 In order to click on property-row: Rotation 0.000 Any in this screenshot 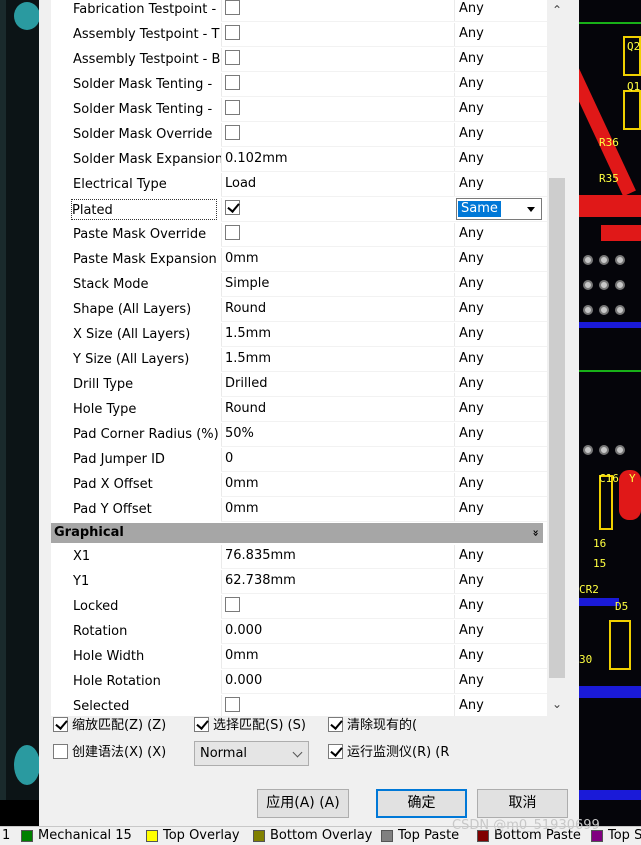, I will do `click(299, 631)`.